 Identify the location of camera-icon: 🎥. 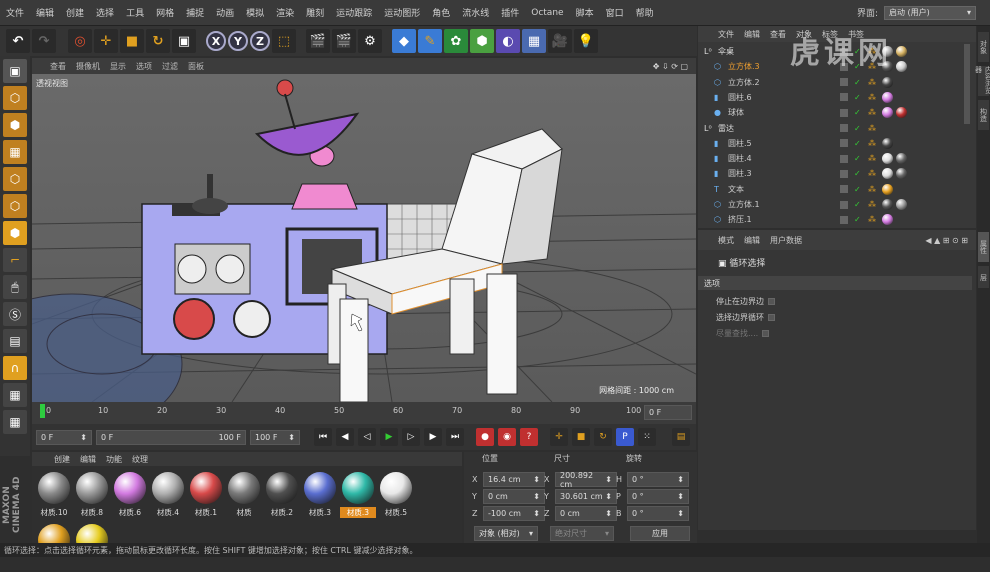
(560, 41).